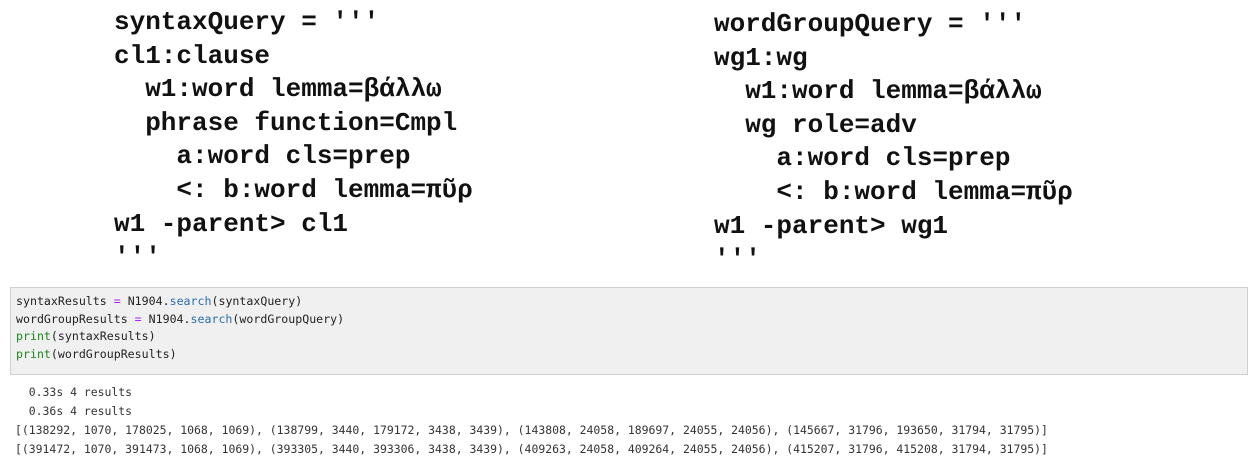 This screenshot has height=470, width=1255. What do you see at coordinates (870, 24) in the screenshot?
I see `code-line: wordGroupQuery = '''` at bounding box center [870, 24].